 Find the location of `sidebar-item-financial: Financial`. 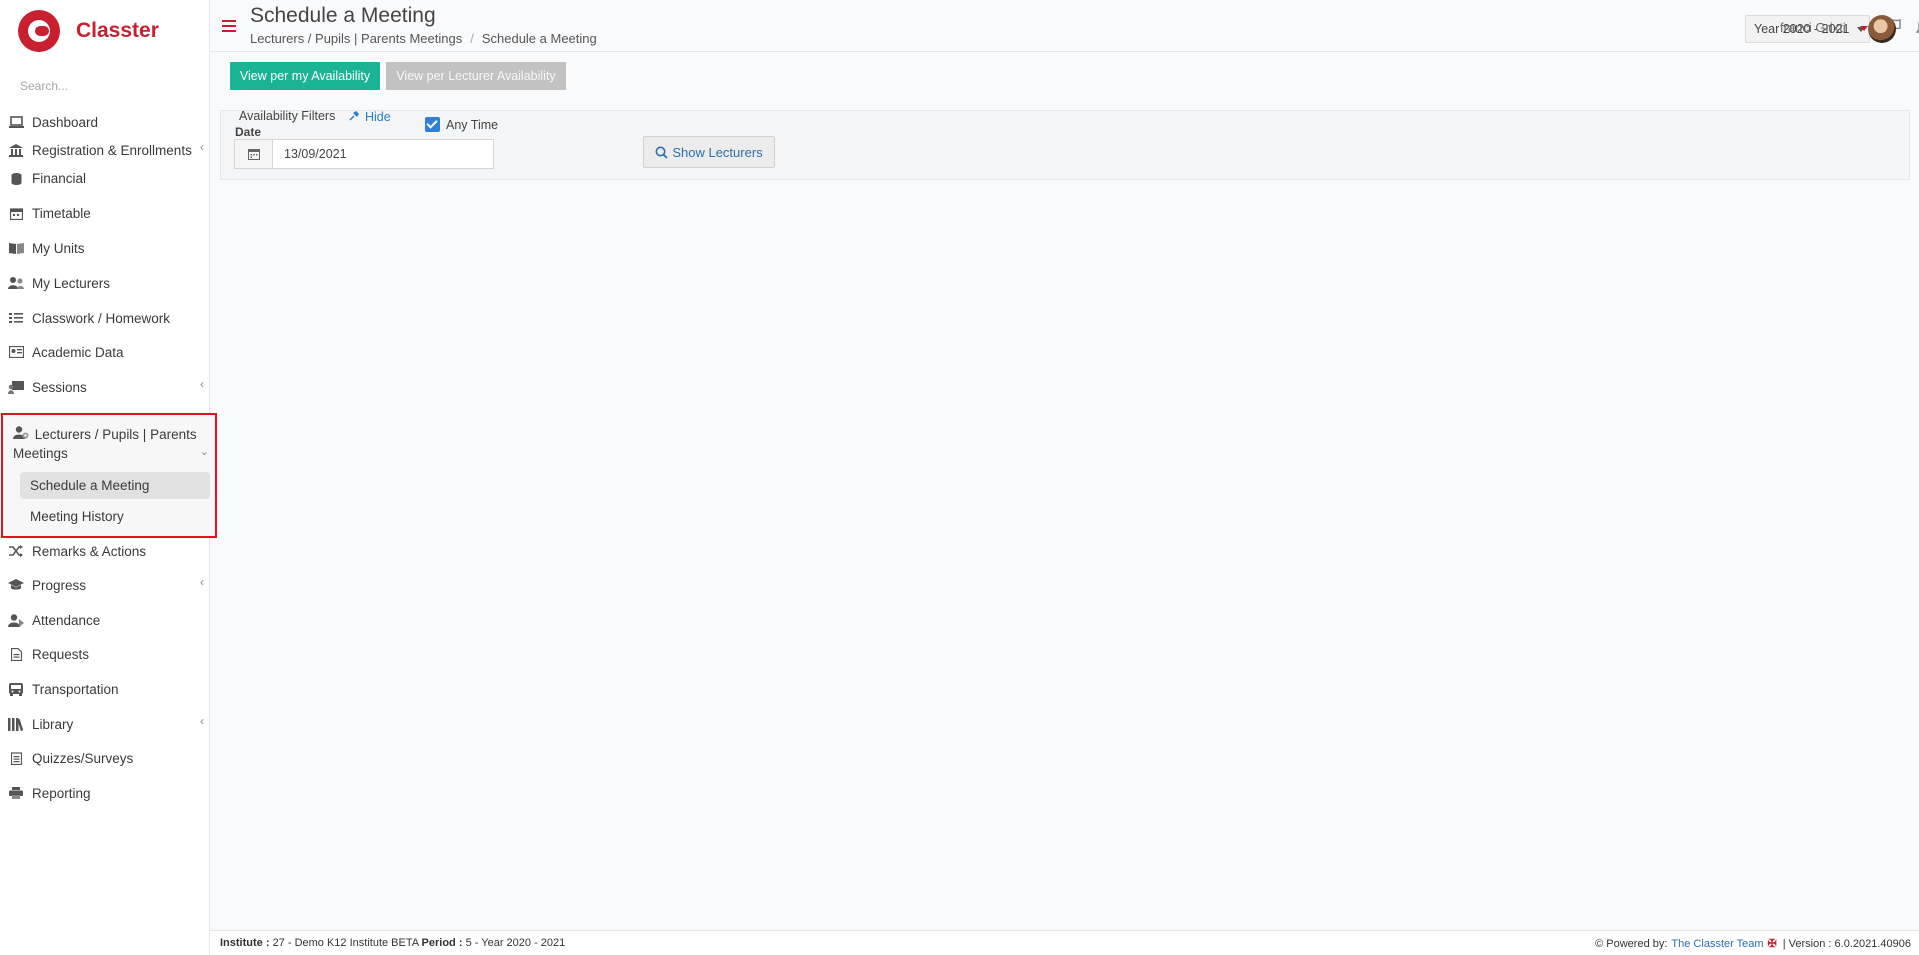

sidebar-item-financial: Financial is located at coordinates (105, 178).